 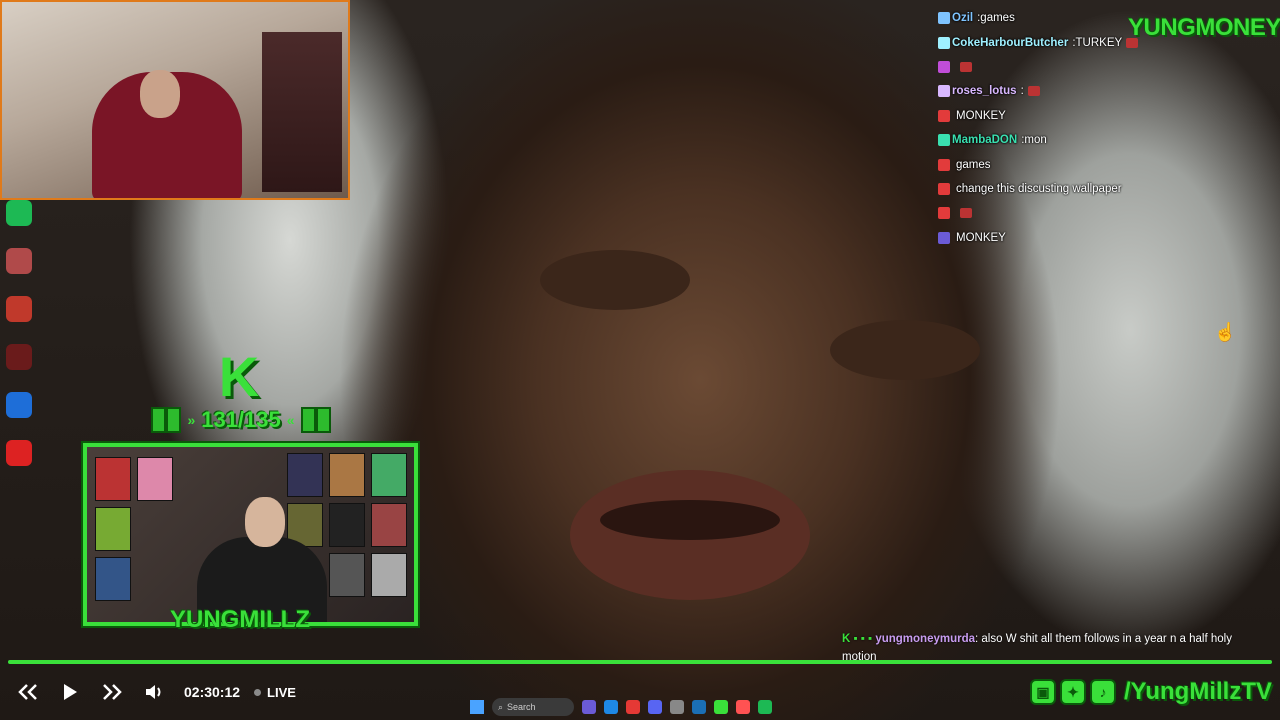 What do you see at coordinates (258, 692) in the screenshot?
I see `live-dot-icon` at bounding box center [258, 692].